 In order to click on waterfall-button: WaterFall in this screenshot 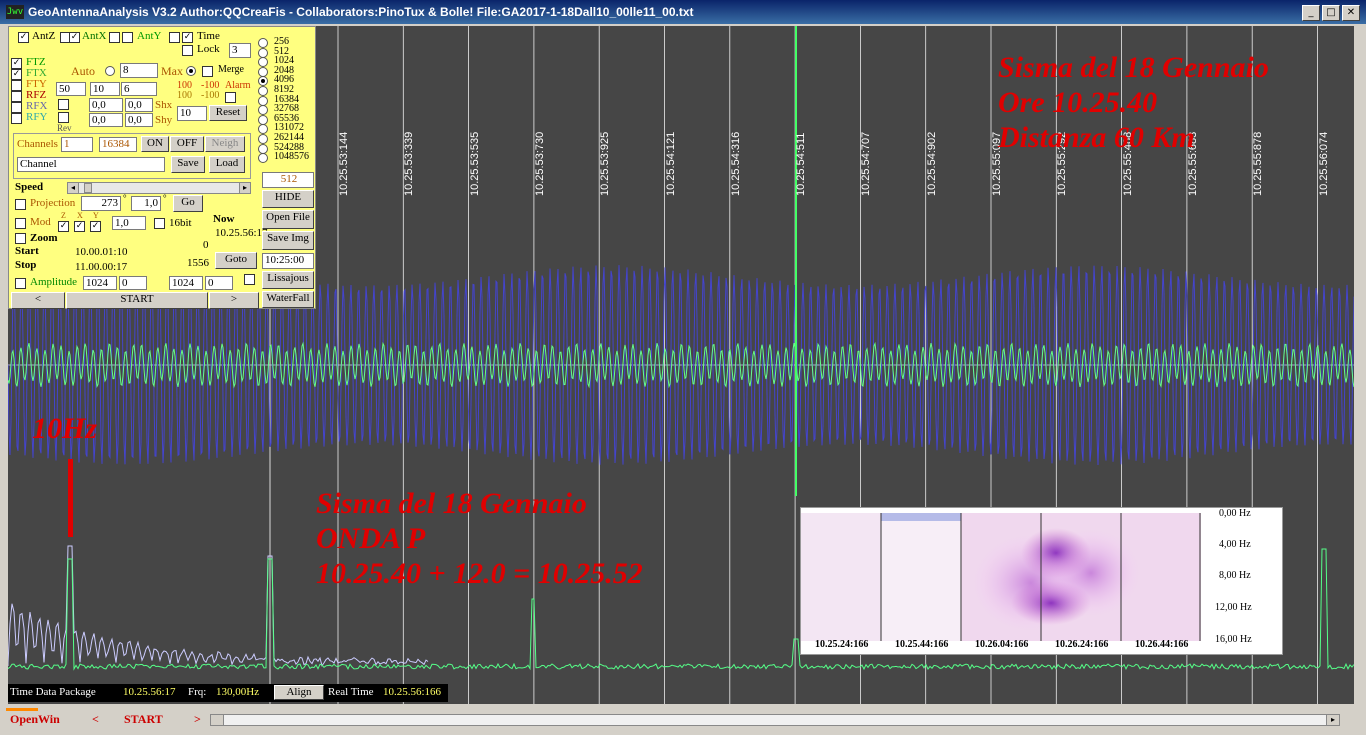, I will do `click(288, 299)`.